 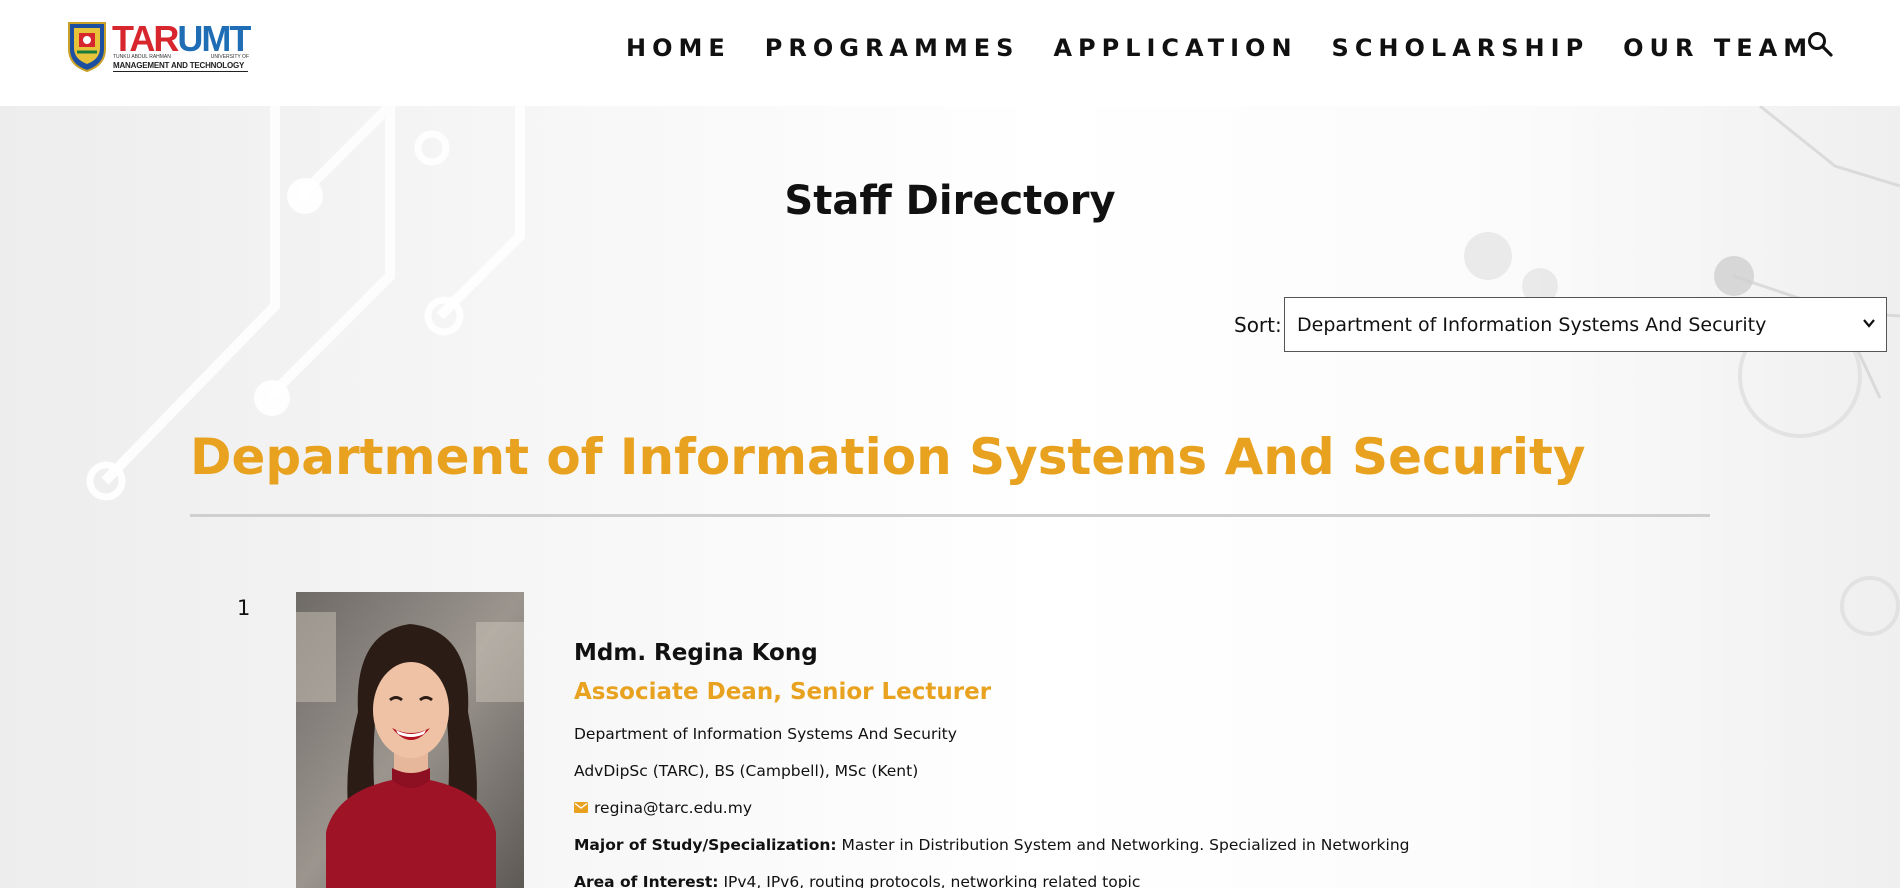 What do you see at coordinates (950, 201) in the screenshot?
I see `page-title: Staff Directory` at bounding box center [950, 201].